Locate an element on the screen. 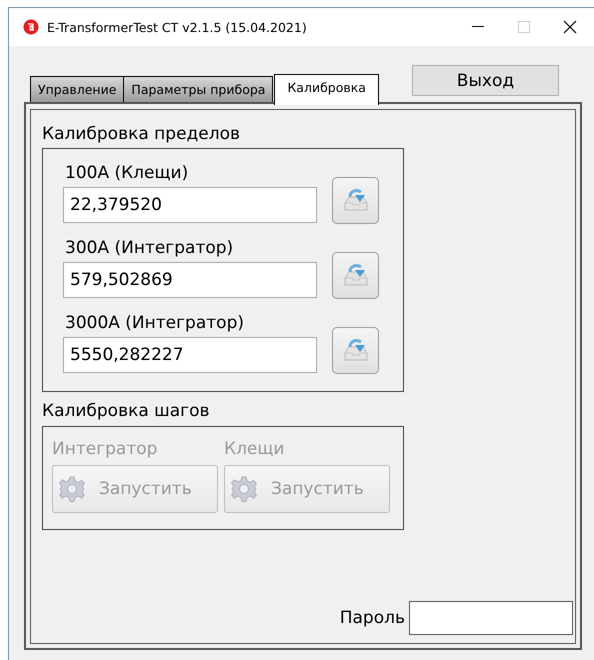 This screenshot has height=660, width=594. password-field is located at coordinates (491, 618).